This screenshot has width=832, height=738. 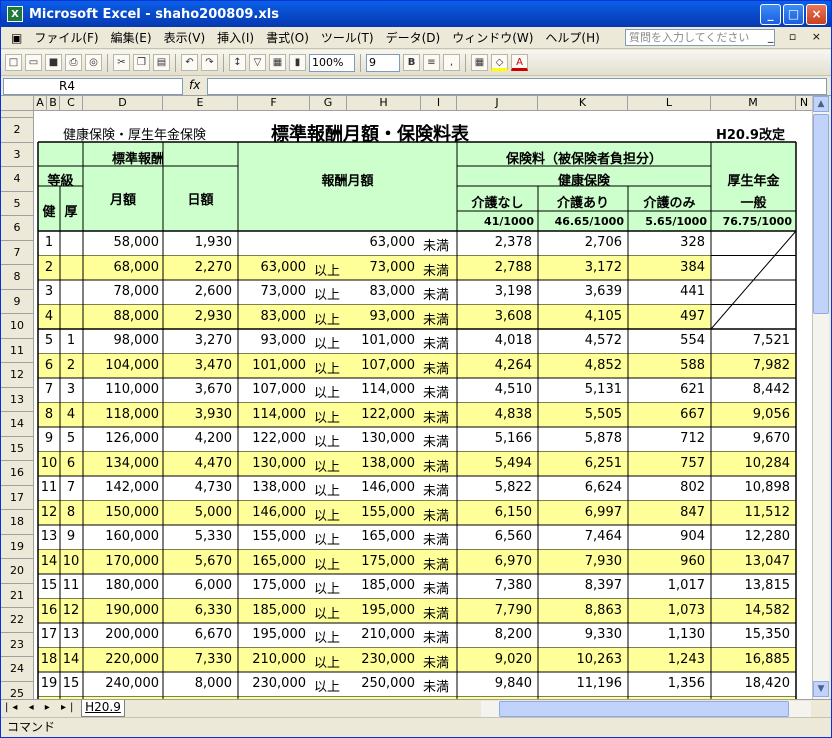 I want to click on cut-icon: ✂, so click(x=121, y=62).